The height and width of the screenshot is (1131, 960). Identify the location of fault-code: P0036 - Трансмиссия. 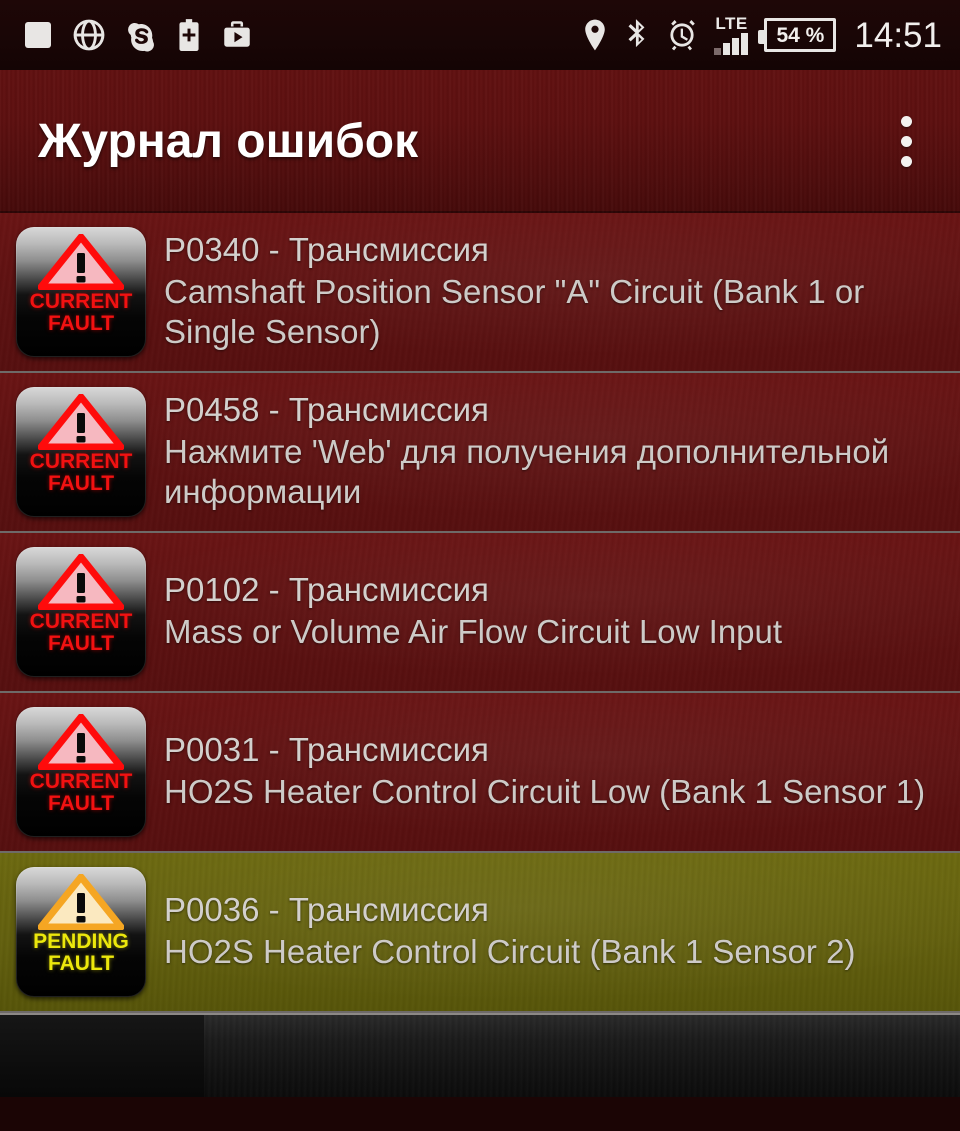
(326, 910).